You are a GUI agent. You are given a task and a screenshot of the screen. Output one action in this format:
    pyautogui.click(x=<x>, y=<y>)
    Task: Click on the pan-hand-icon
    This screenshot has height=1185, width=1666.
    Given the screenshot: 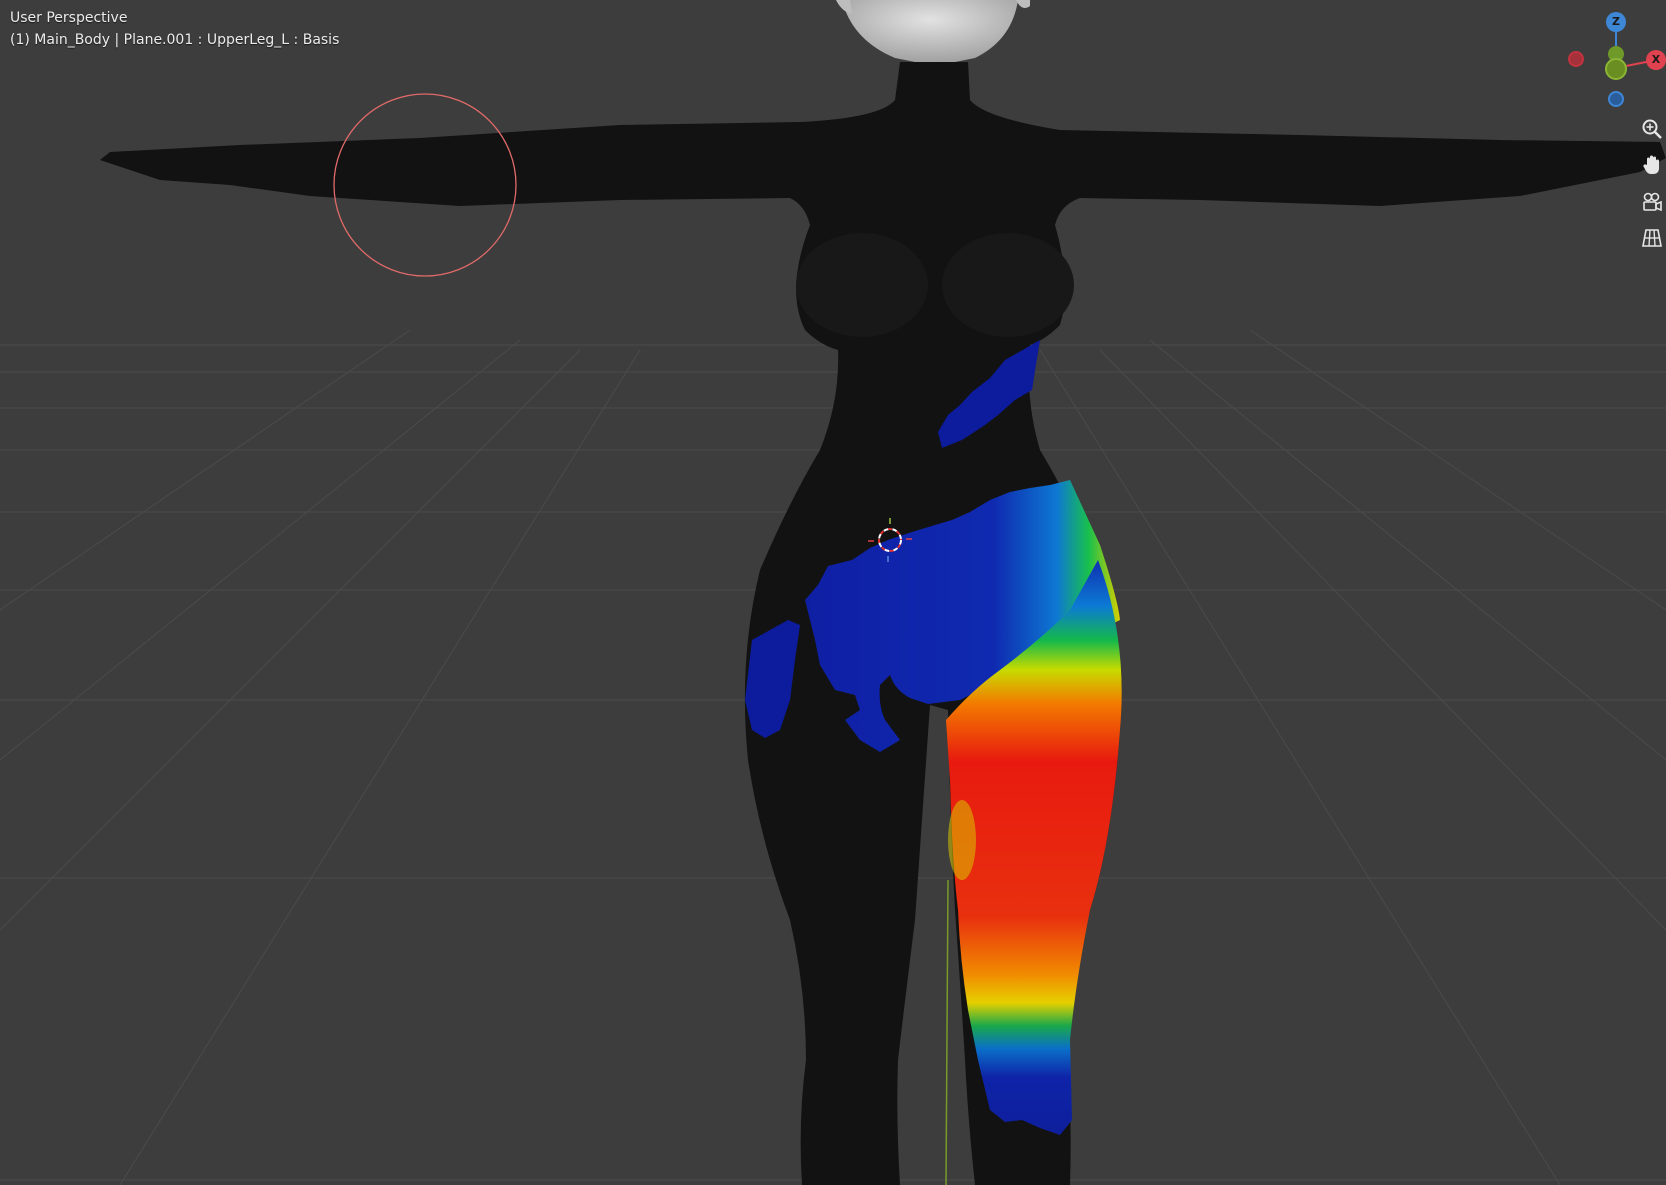 What is the action you would take?
    pyautogui.click(x=1651, y=164)
    